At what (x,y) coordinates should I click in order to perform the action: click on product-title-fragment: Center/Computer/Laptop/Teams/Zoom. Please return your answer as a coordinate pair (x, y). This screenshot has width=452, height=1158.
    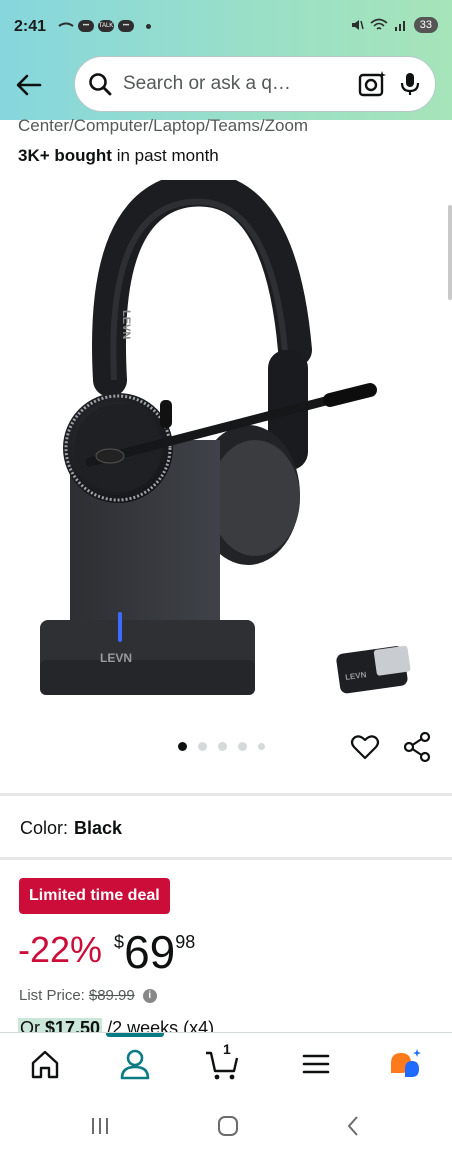
    Looking at the image, I should click on (163, 125).